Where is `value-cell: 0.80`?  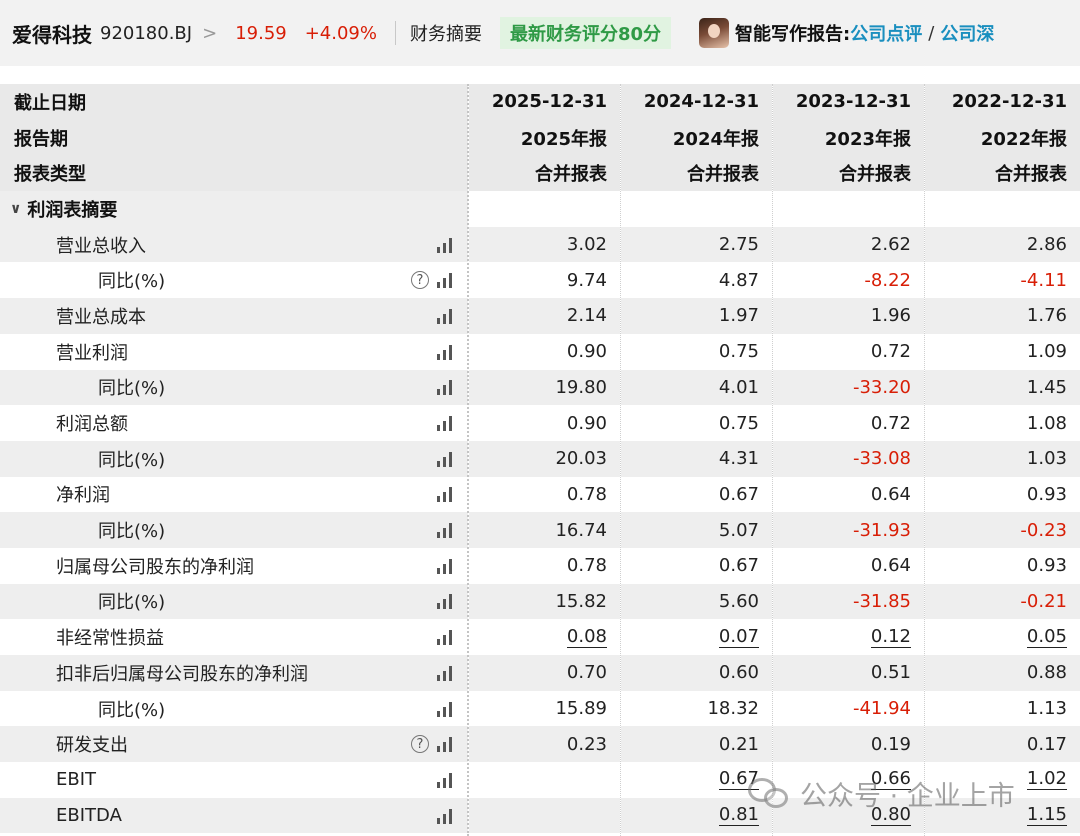 value-cell: 0.80 is located at coordinates (848, 815).